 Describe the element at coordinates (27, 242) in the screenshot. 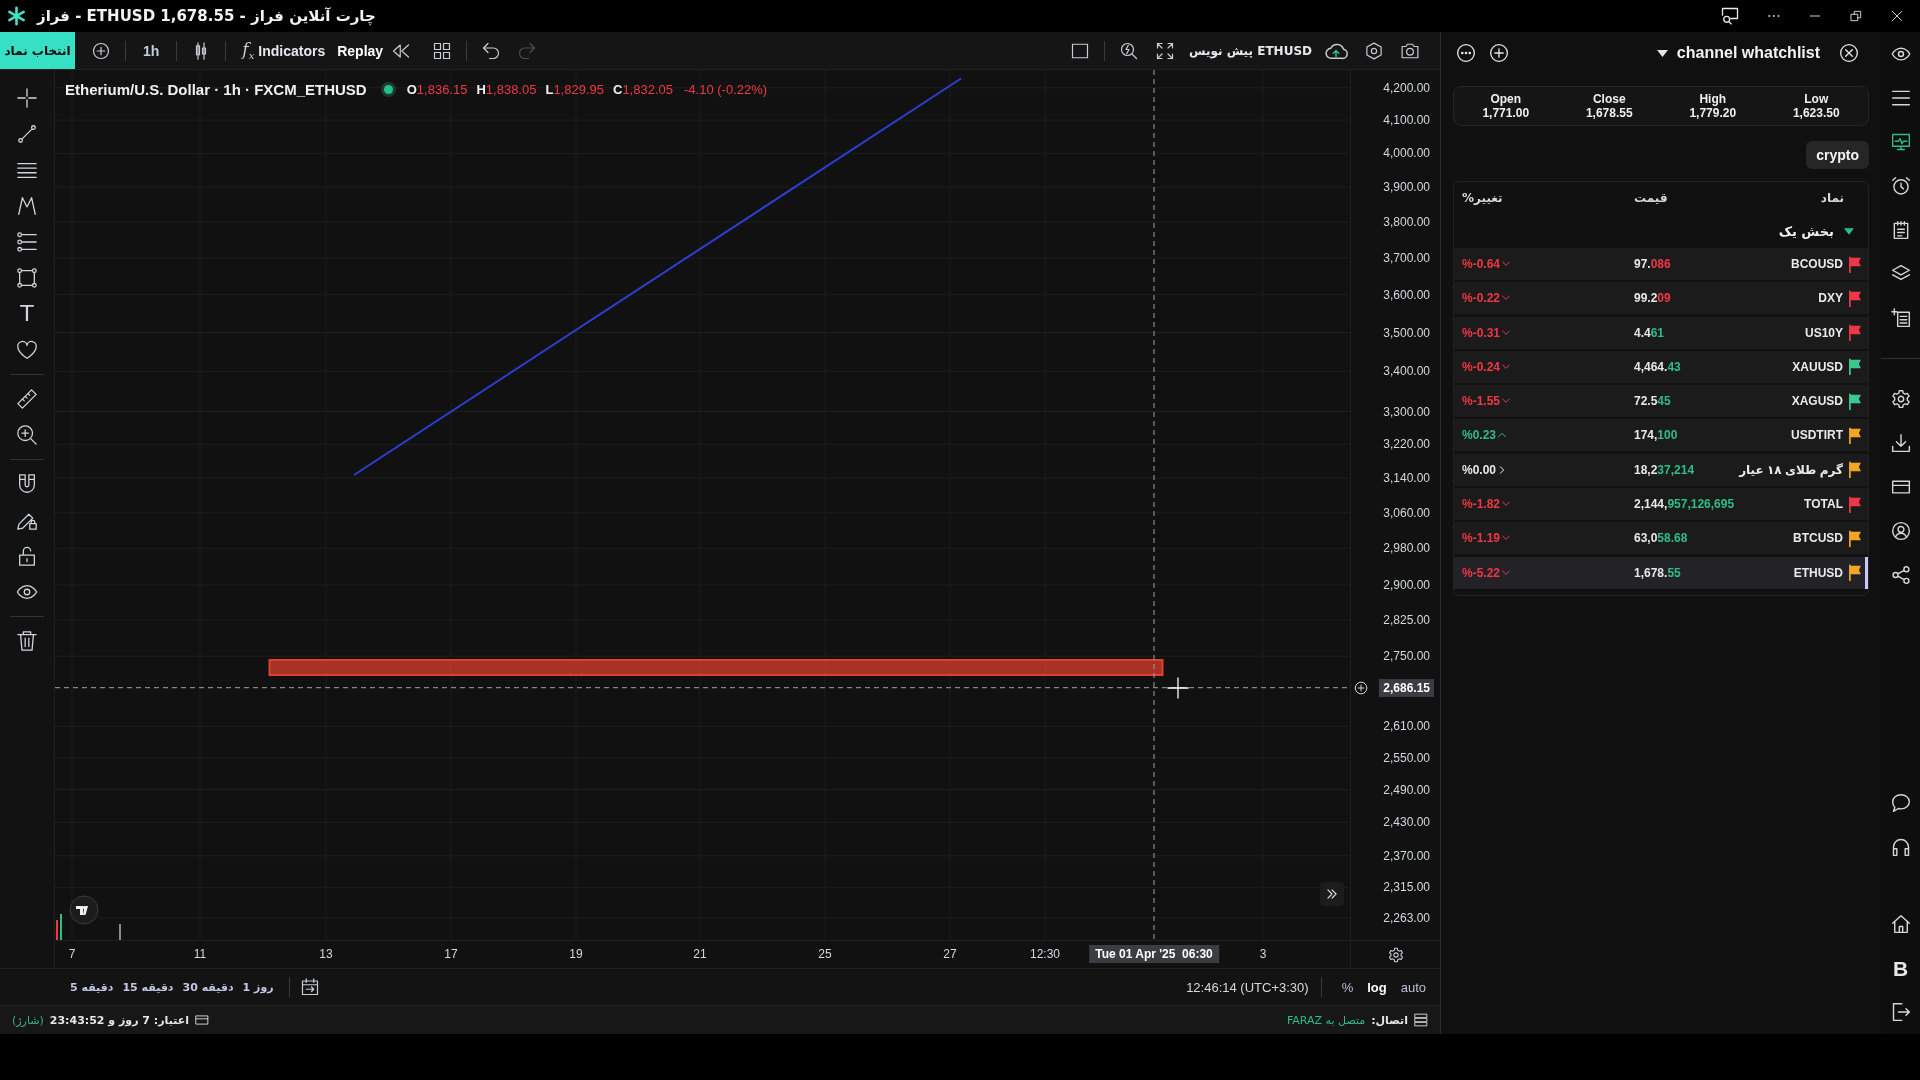

I see `level-lines-icon` at that location.